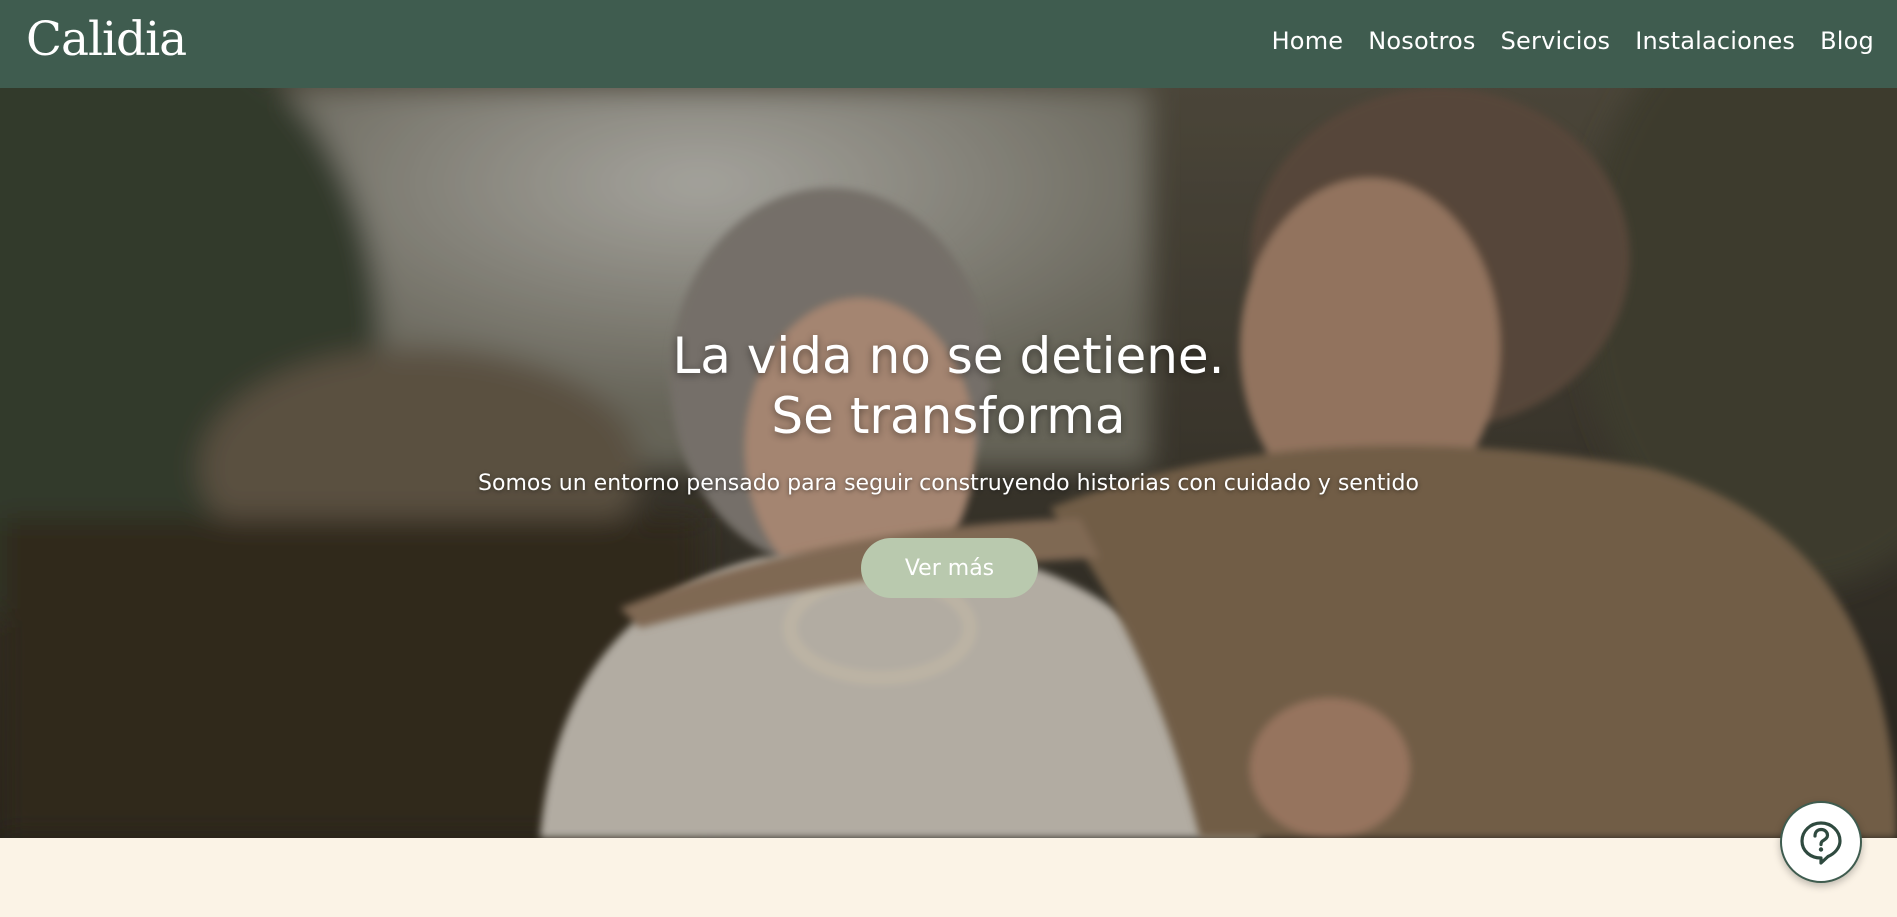 The image size is (1897, 917). What do you see at coordinates (106, 39) in the screenshot?
I see `logo: Calidia` at bounding box center [106, 39].